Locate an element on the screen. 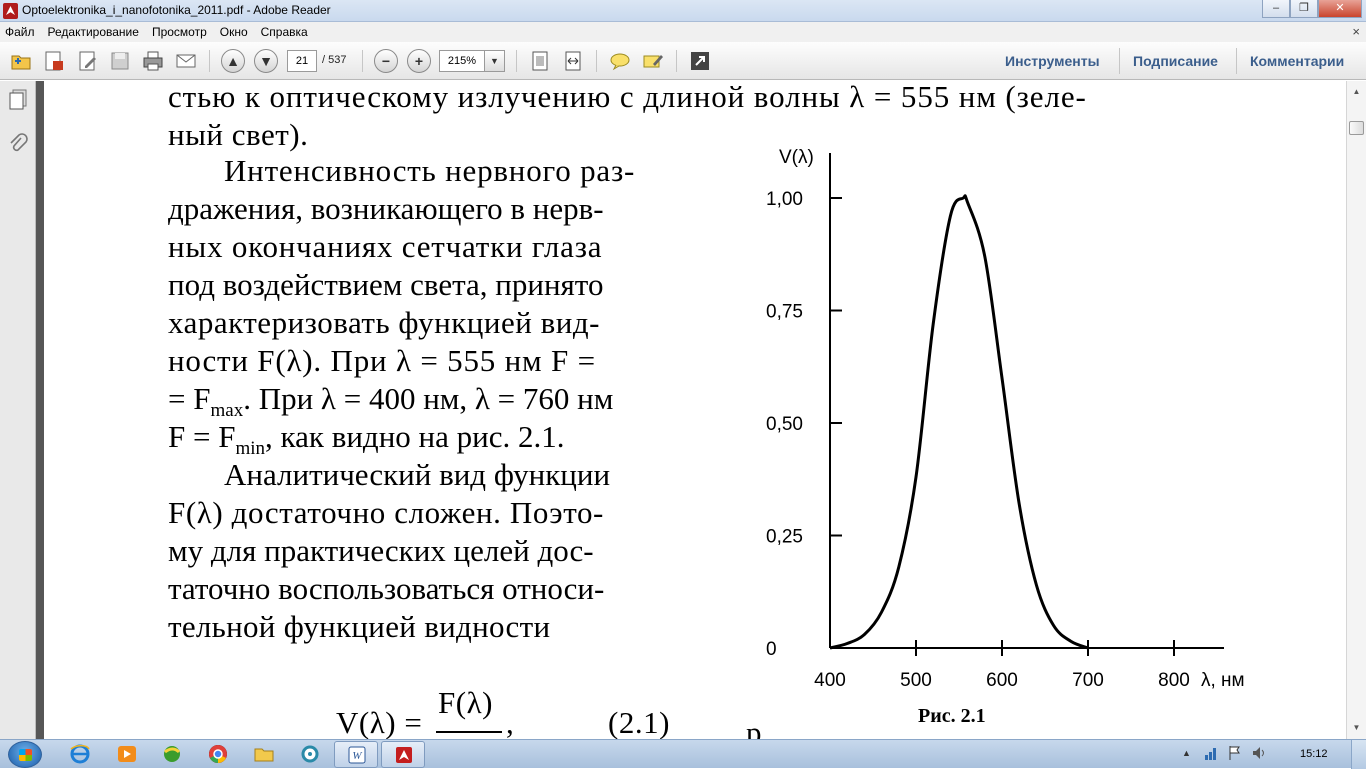 The width and height of the screenshot is (1366, 770). text-line: Интенсивность нервного раз- is located at coordinates (430, 170).